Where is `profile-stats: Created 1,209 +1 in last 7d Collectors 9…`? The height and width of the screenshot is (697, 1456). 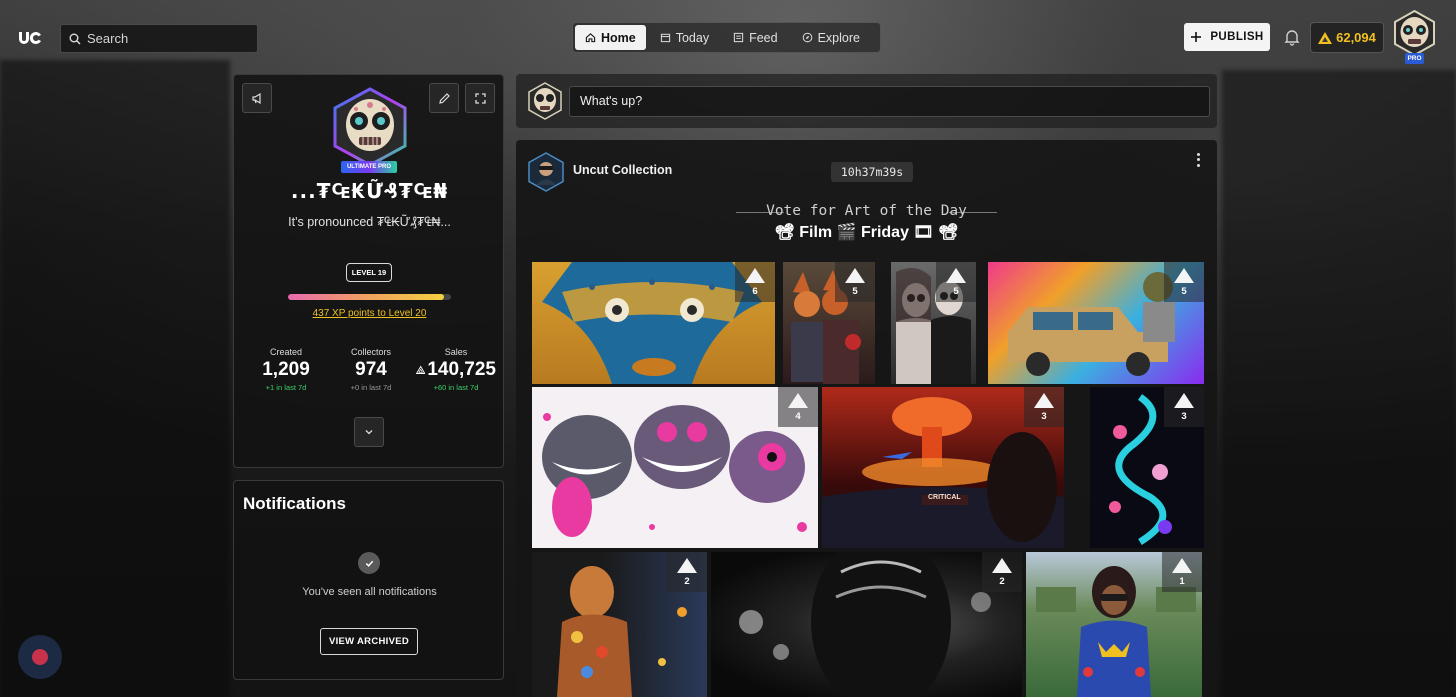 profile-stats: Created 1,209 +1 in last 7d Collectors 9… is located at coordinates (371, 369).